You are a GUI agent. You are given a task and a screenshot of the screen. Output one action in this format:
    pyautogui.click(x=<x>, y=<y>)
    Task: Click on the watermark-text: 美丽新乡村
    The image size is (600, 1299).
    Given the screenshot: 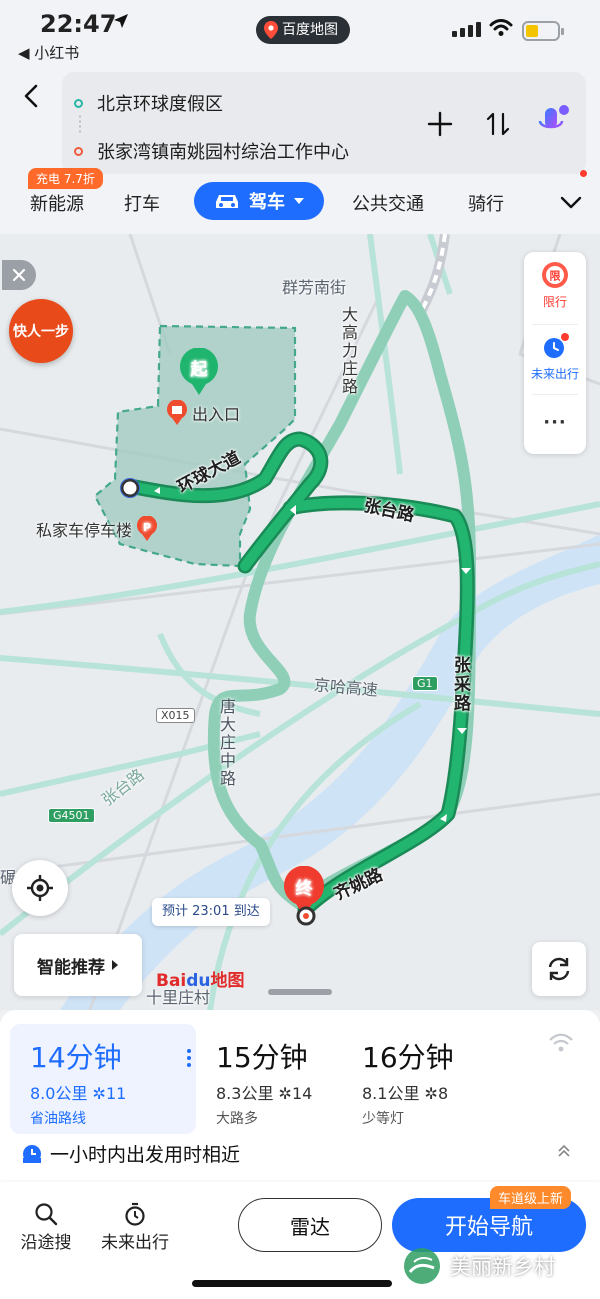 What is the action you would take?
    pyautogui.click(x=502, y=1267)
    